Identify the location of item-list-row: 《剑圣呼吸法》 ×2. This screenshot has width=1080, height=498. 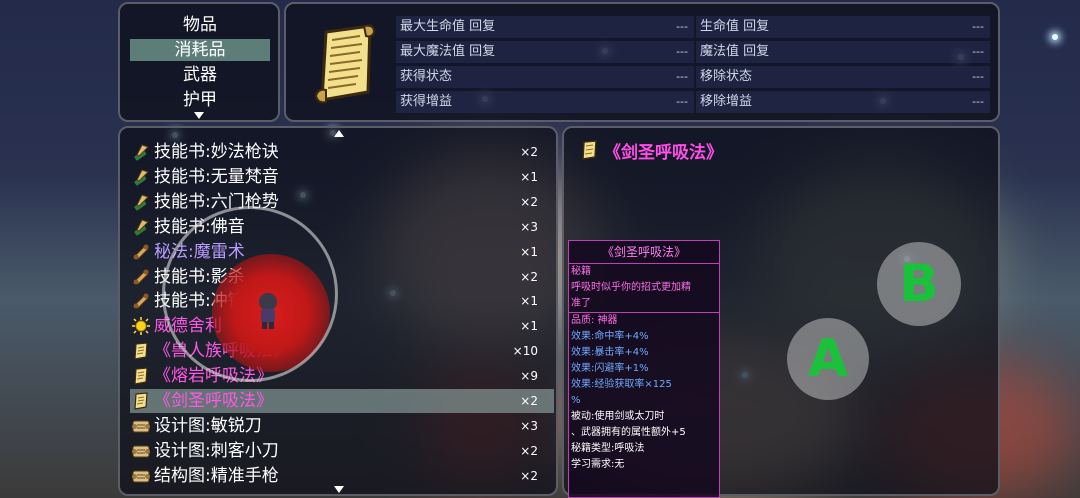
(342, 401).